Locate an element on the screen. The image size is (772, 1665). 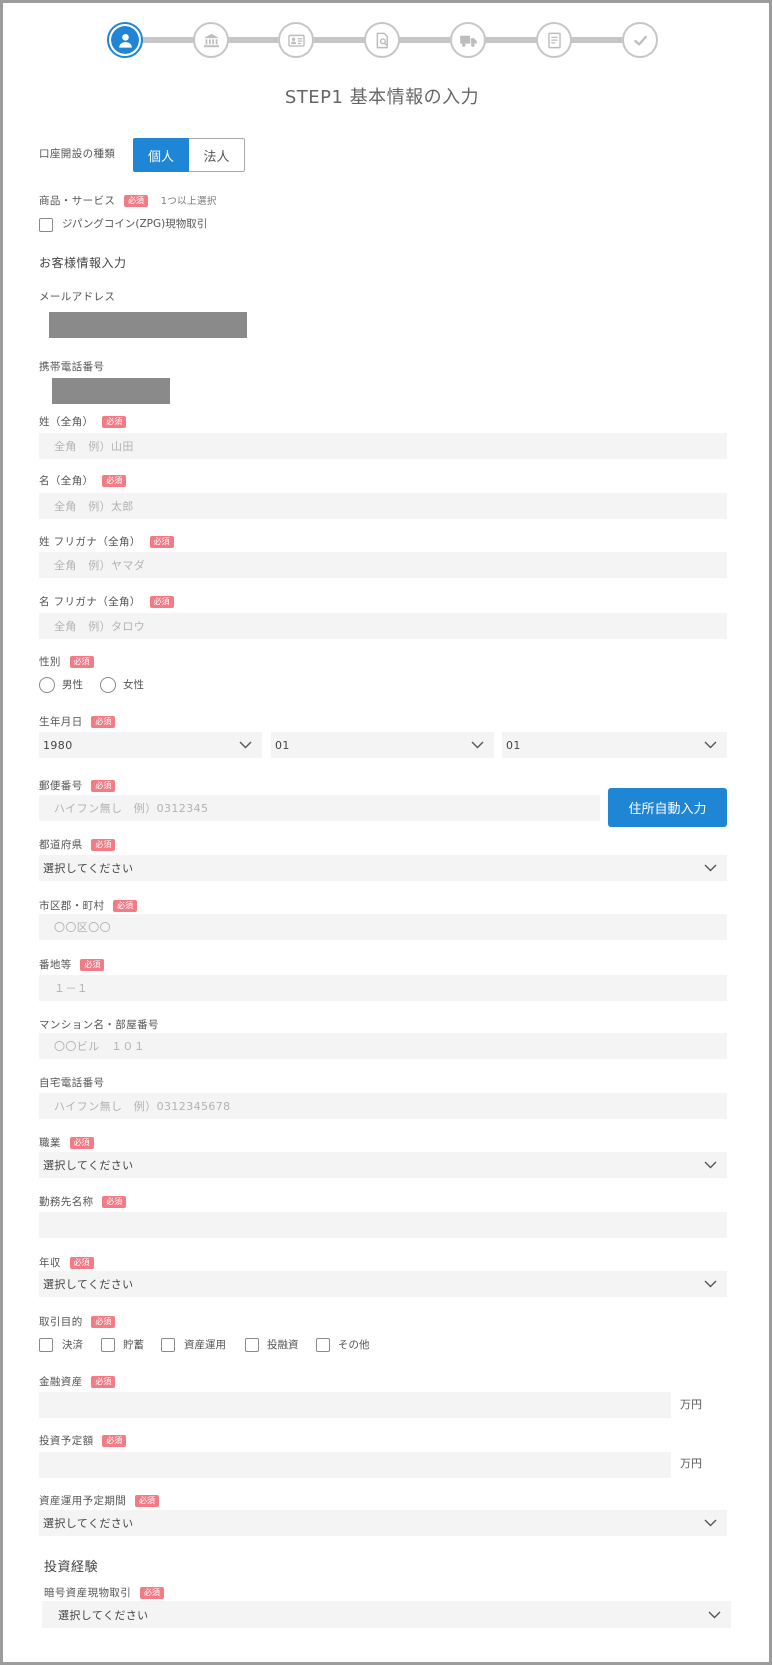
bank-icon is located at coordinates (211, 40).